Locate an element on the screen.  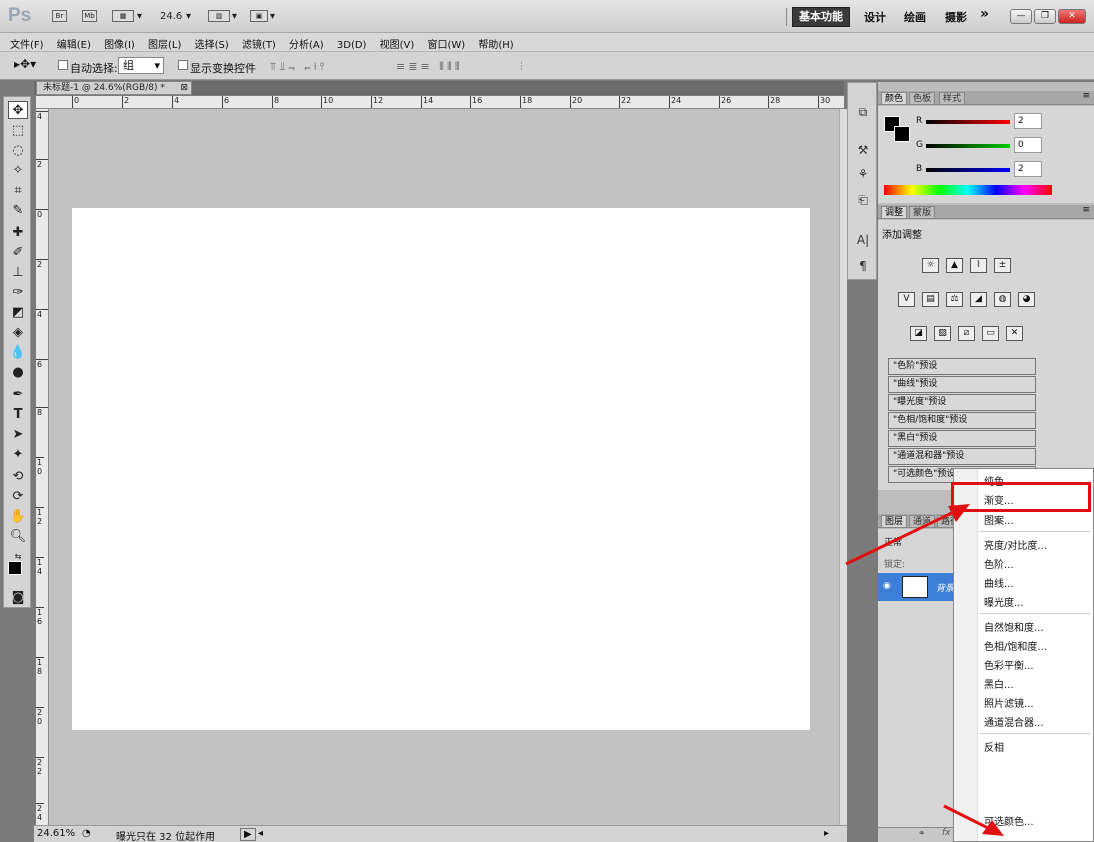
move-tool-icon: ✥ is located at coordinates (18, 110).